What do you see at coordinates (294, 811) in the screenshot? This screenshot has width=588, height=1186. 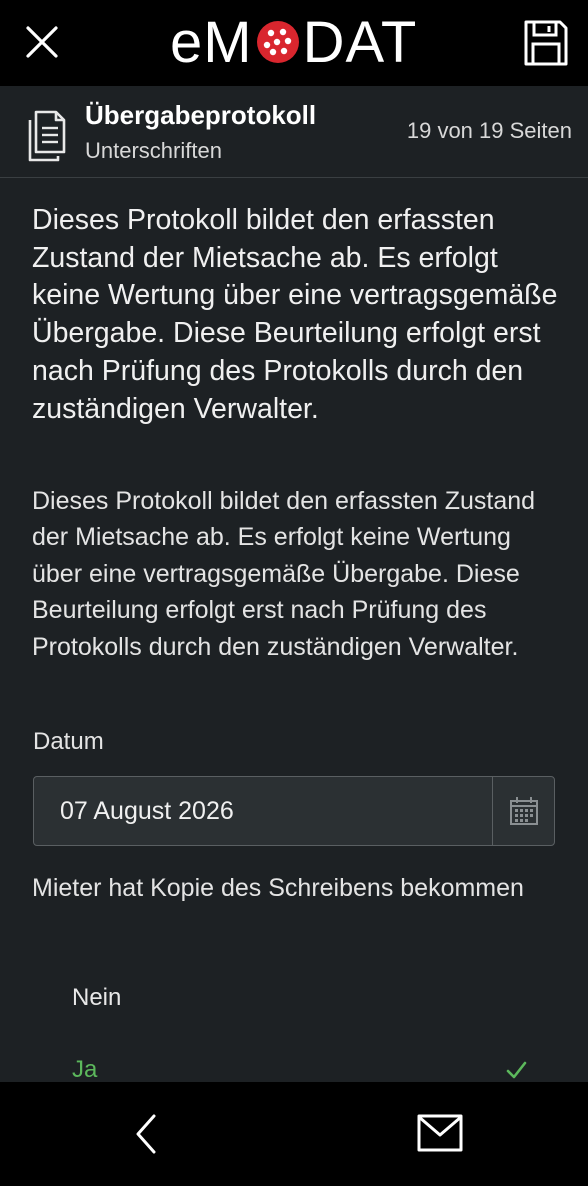 I see `date-field: 07 August 2026` at bounding box center [294, 811].